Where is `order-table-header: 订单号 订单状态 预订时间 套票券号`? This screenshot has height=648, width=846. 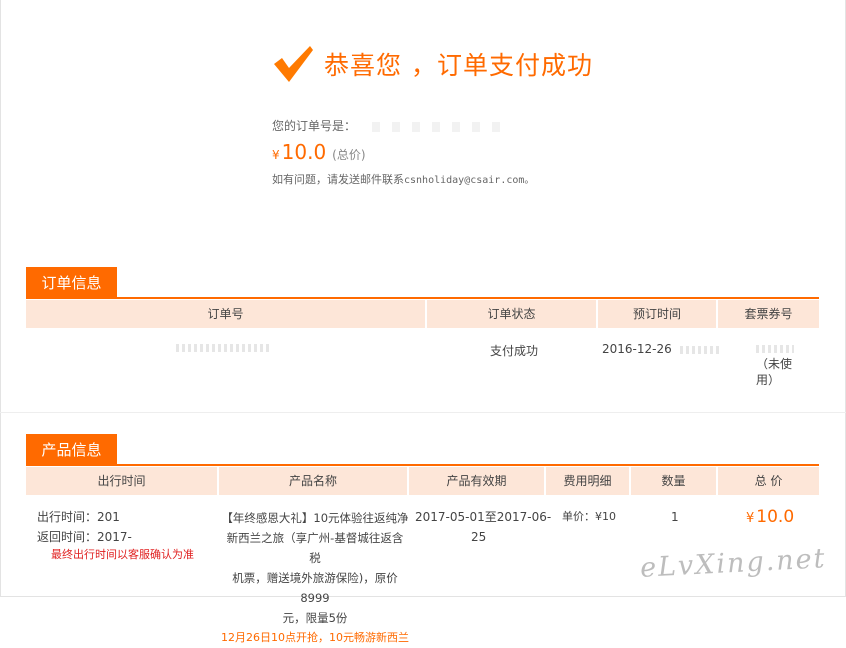 order-table-header: 订单号 订单状态 预订时间 套票券号 is located at coordinates (422, 314).